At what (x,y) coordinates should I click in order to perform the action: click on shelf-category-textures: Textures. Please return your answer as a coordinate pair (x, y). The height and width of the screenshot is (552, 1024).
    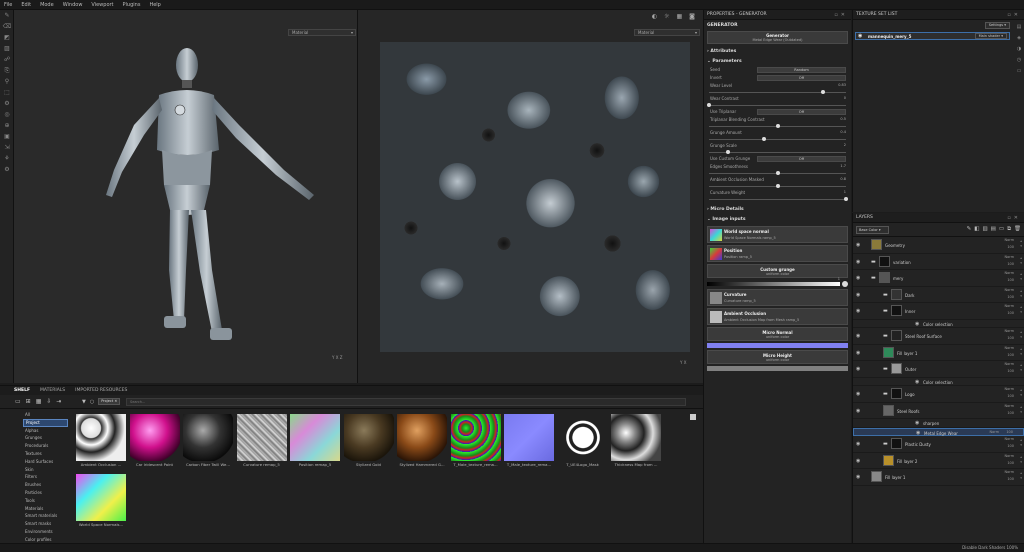
    Looking at the image, I should click on (45, 454).